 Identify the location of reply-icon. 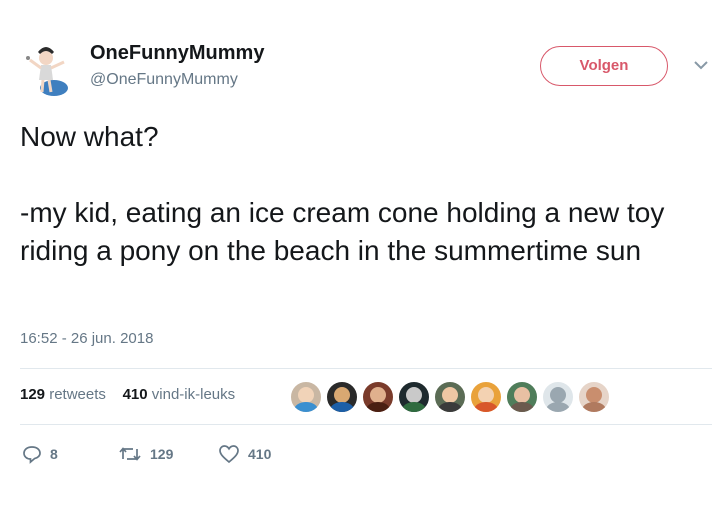
(32, 455).